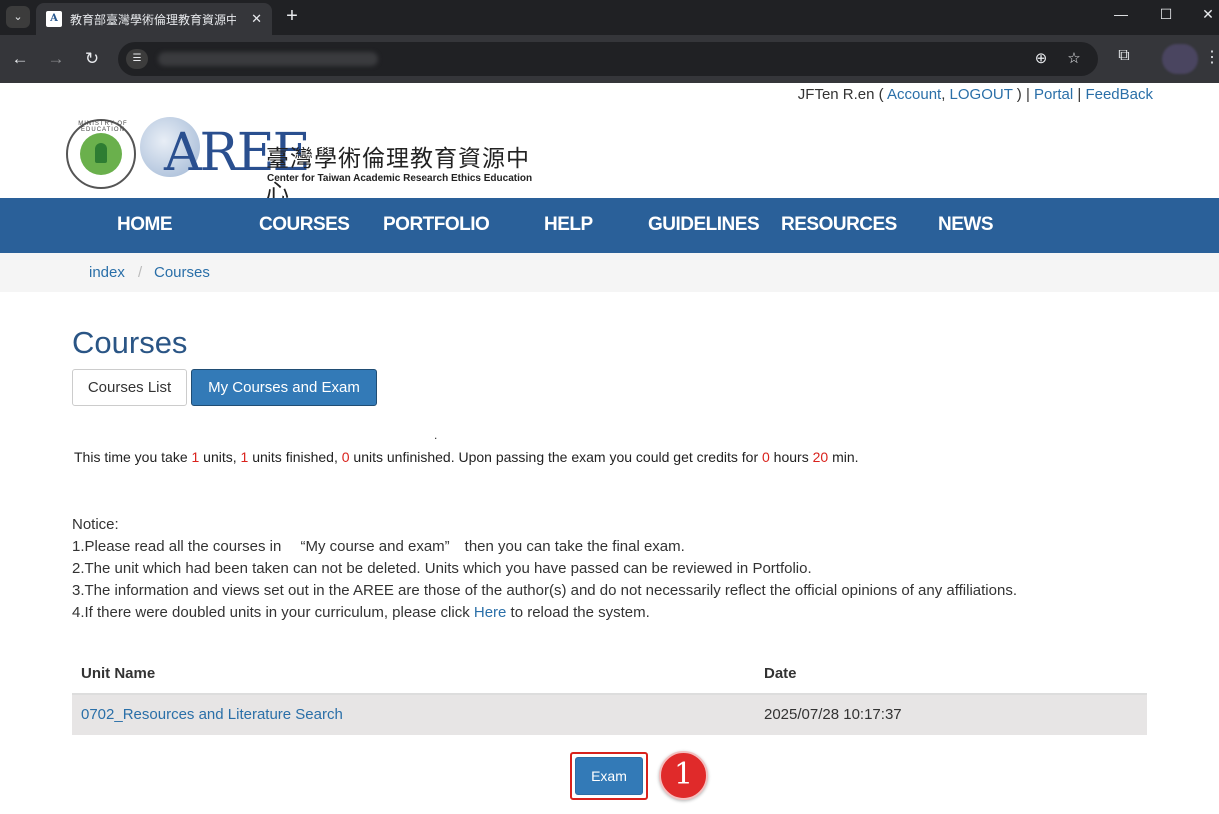  What do you see at coordinates (609, 17) in the screenshot?
I see `browser-tab-strip: ⌄ A 教育部臺灣學術倫理教育資源中心 ✕ + — ☐ ✕` at bounding box center [609, 17].